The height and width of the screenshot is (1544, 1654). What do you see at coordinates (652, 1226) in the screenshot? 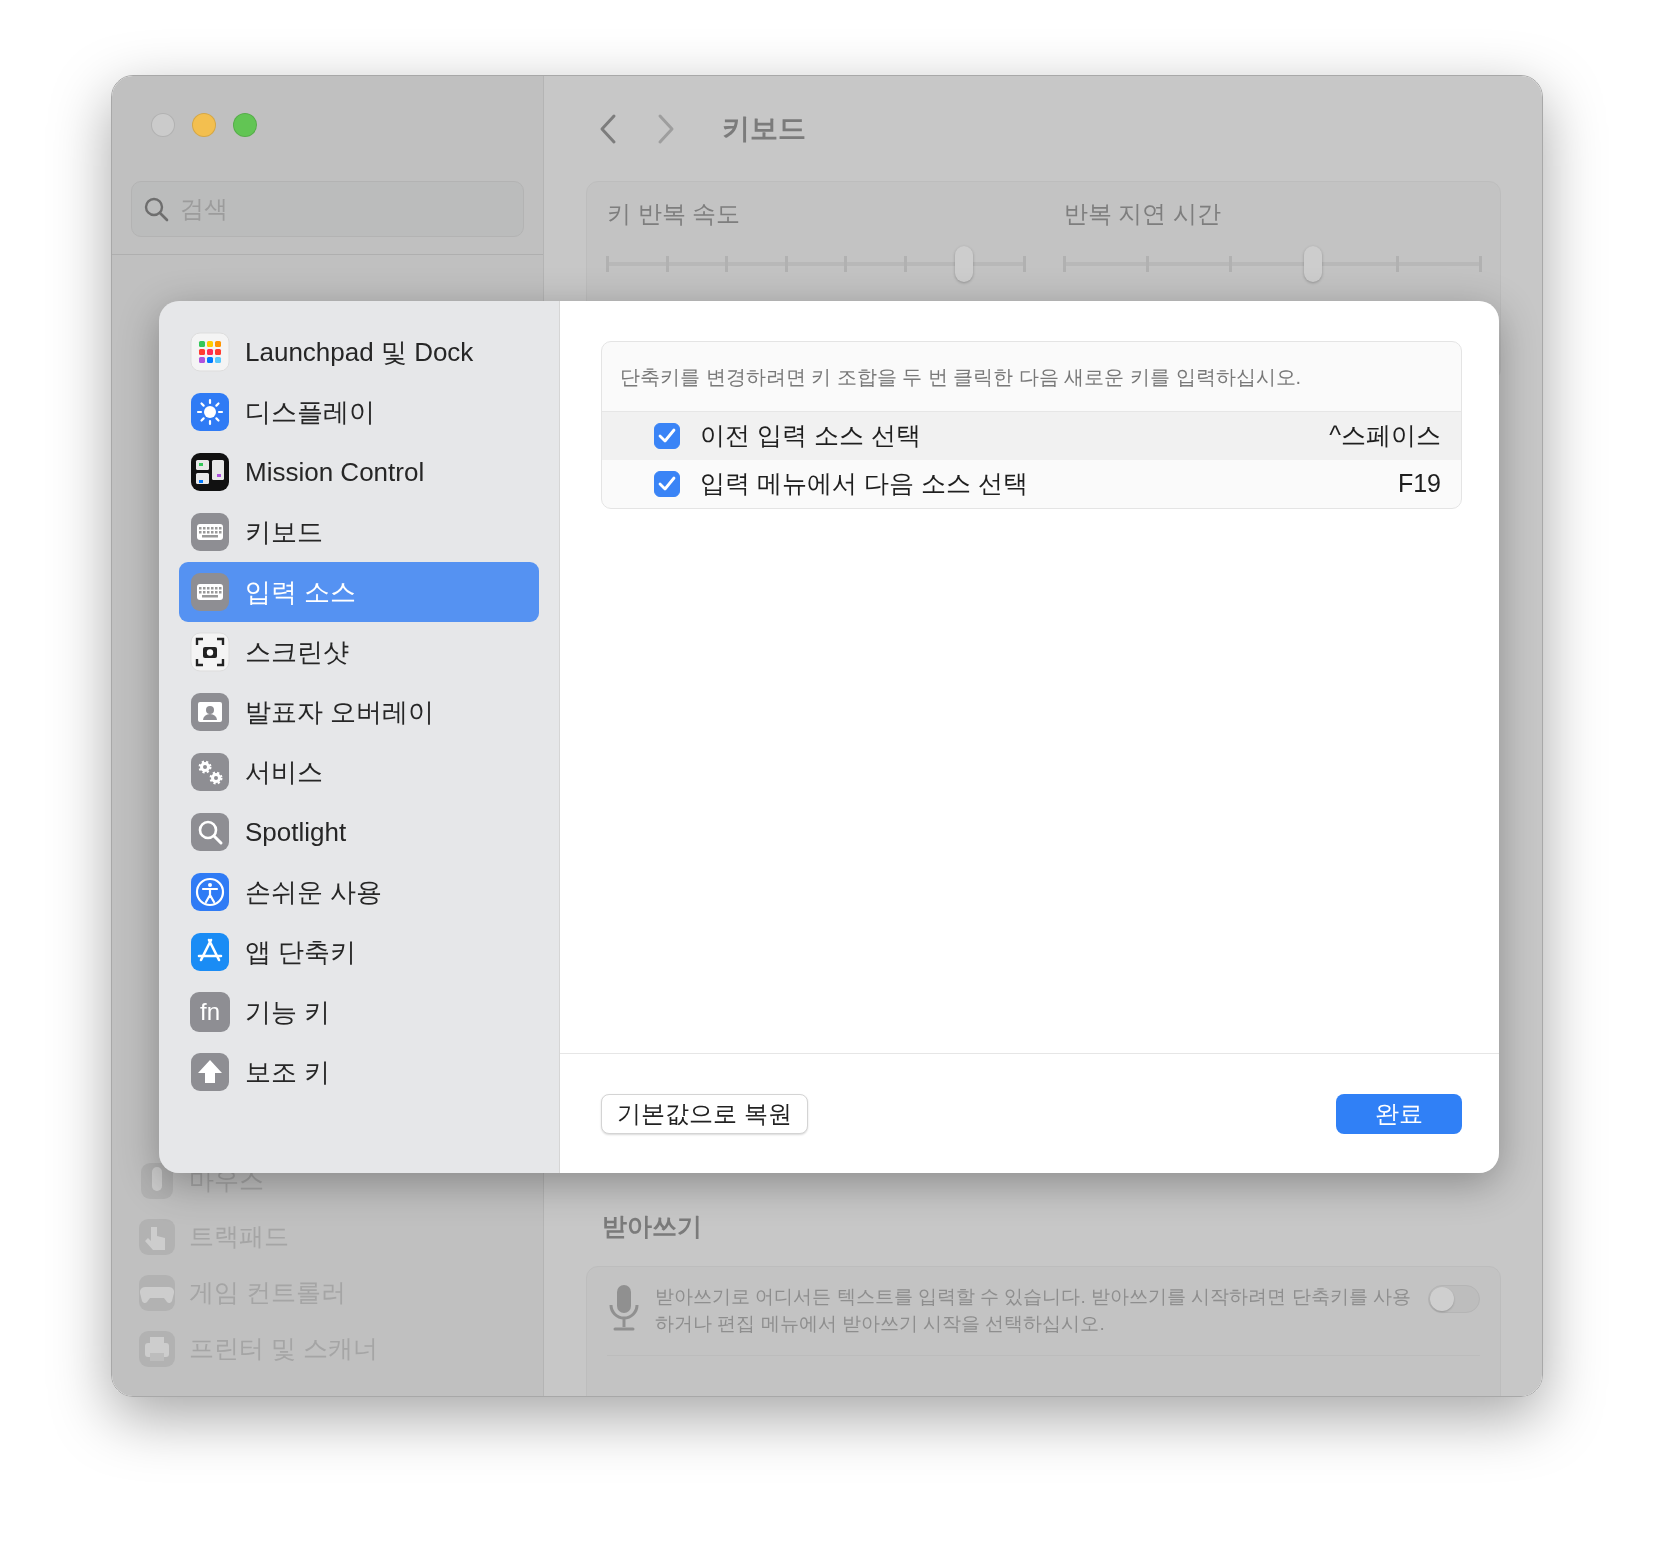
I see `section-heading: 받아쓰기` at bounding box center [652, 1226].